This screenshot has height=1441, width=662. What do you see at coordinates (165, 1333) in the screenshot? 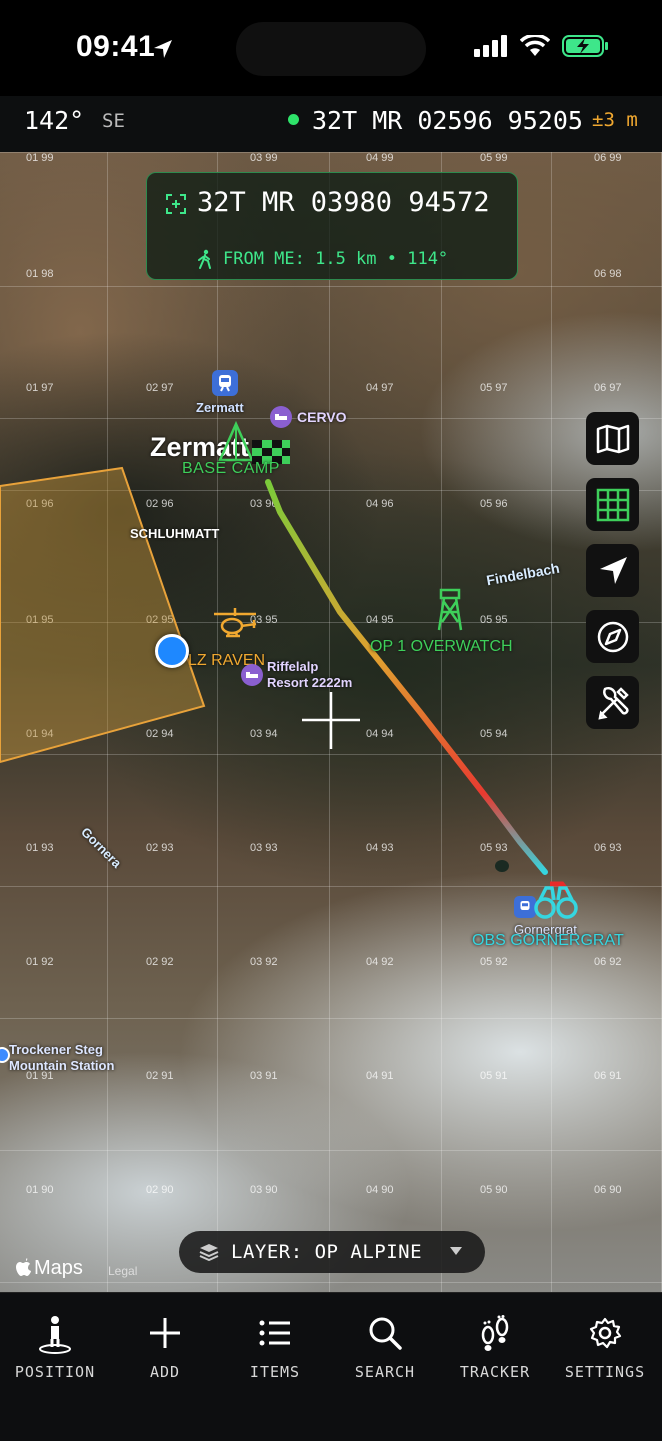
I see `plus-icon` at bounding box center [165, 1333].